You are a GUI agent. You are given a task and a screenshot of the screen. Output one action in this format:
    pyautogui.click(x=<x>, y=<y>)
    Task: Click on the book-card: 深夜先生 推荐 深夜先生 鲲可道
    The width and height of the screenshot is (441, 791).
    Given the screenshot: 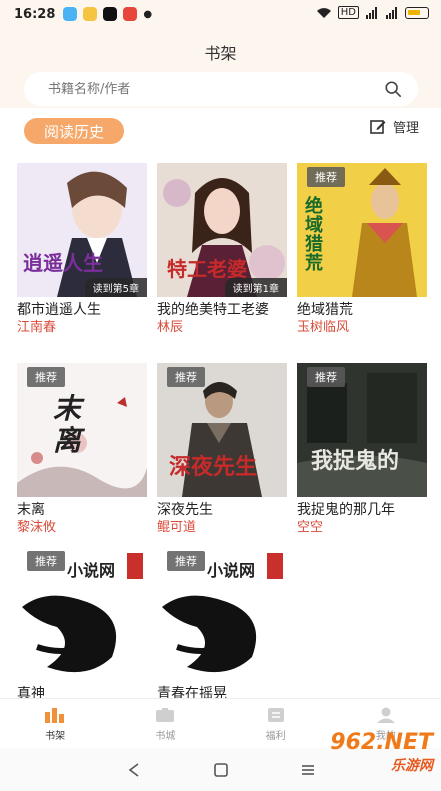 What is the action you would take?
    pyautogui.click(x=222, y=450)
    